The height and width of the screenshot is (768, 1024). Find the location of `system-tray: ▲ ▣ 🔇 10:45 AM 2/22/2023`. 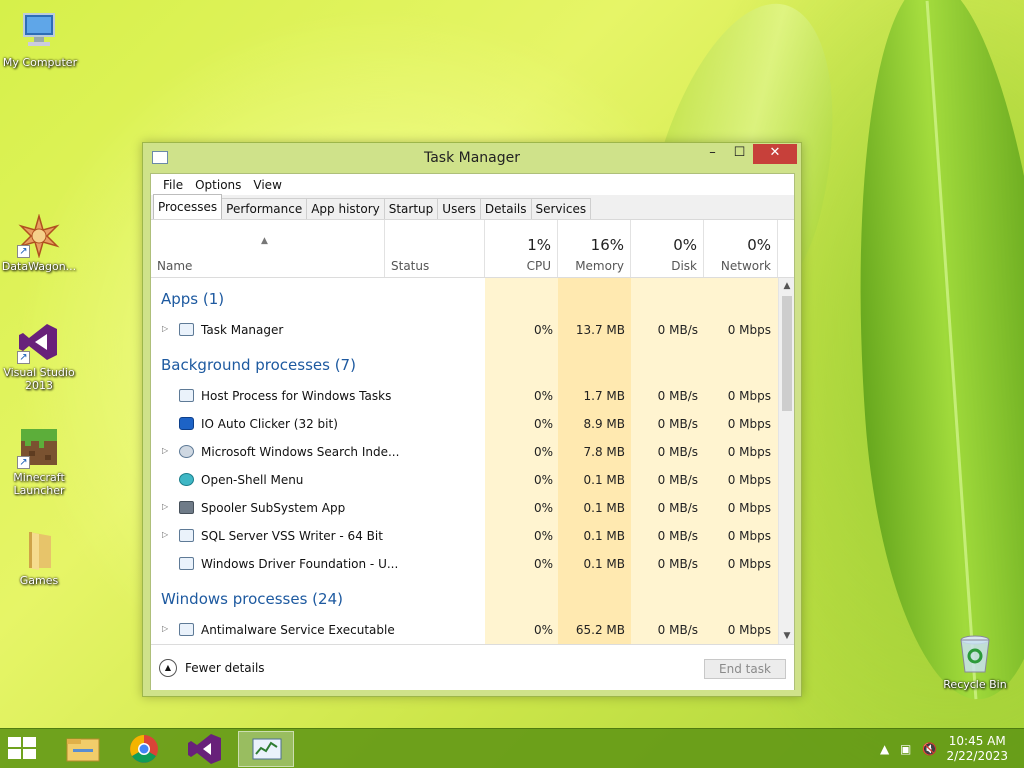

system-tray: ▲ ▣ 🔇 10:45 AM 2/22/2023 is located at coordinates (944, 748).